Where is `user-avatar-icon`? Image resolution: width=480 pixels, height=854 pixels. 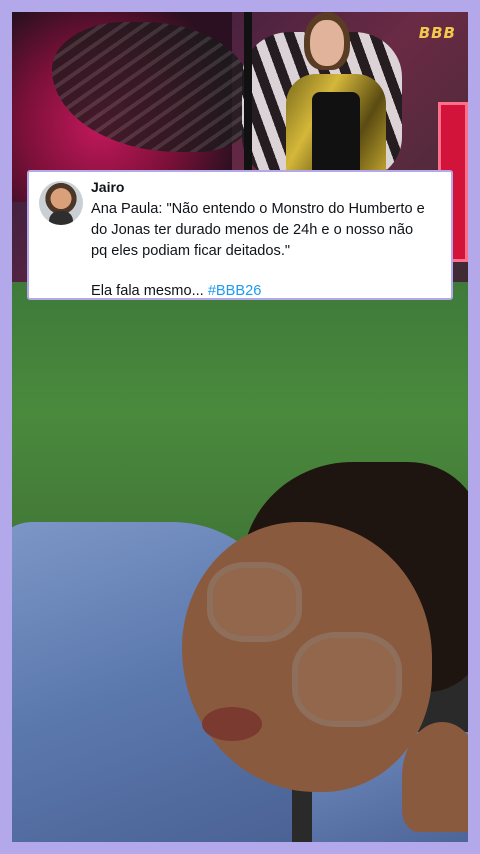
user-avatar-icon is located at coordinates (61, 203).